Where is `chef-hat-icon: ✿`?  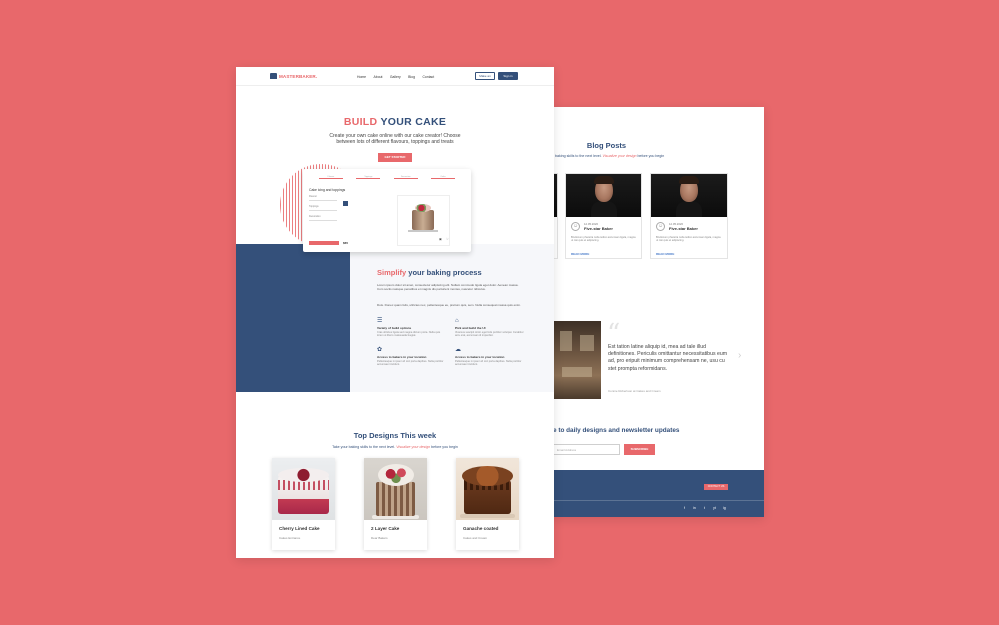
chef-hat-icon: ✿ is located at coordinates (380, 350).